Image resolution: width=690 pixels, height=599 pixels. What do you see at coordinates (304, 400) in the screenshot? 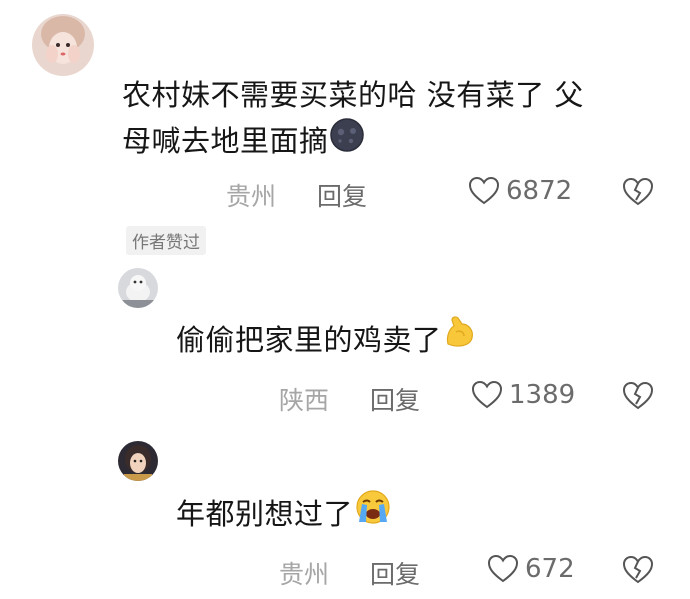
I see `location-label: 陕西` at bounding box center [304, 400].